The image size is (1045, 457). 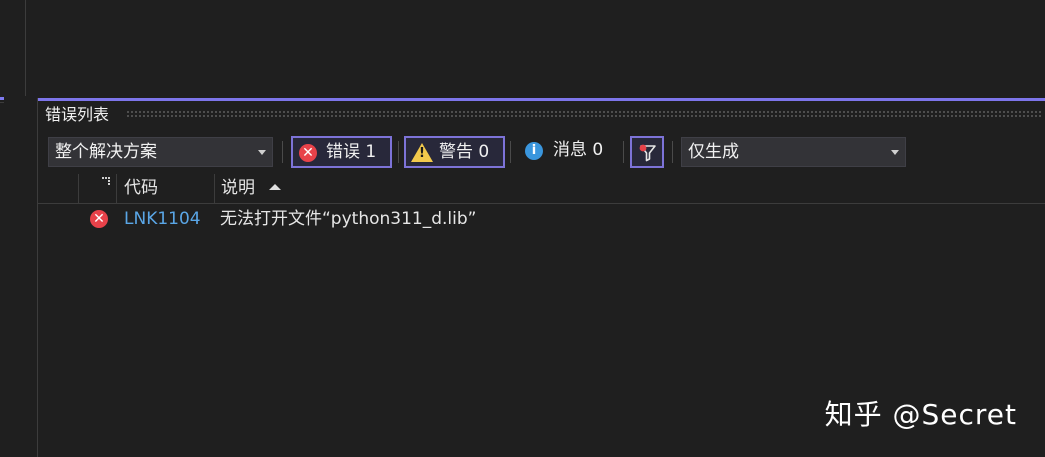 I want to click on errors-filter-label: 错误, so click(x=343, y=152).